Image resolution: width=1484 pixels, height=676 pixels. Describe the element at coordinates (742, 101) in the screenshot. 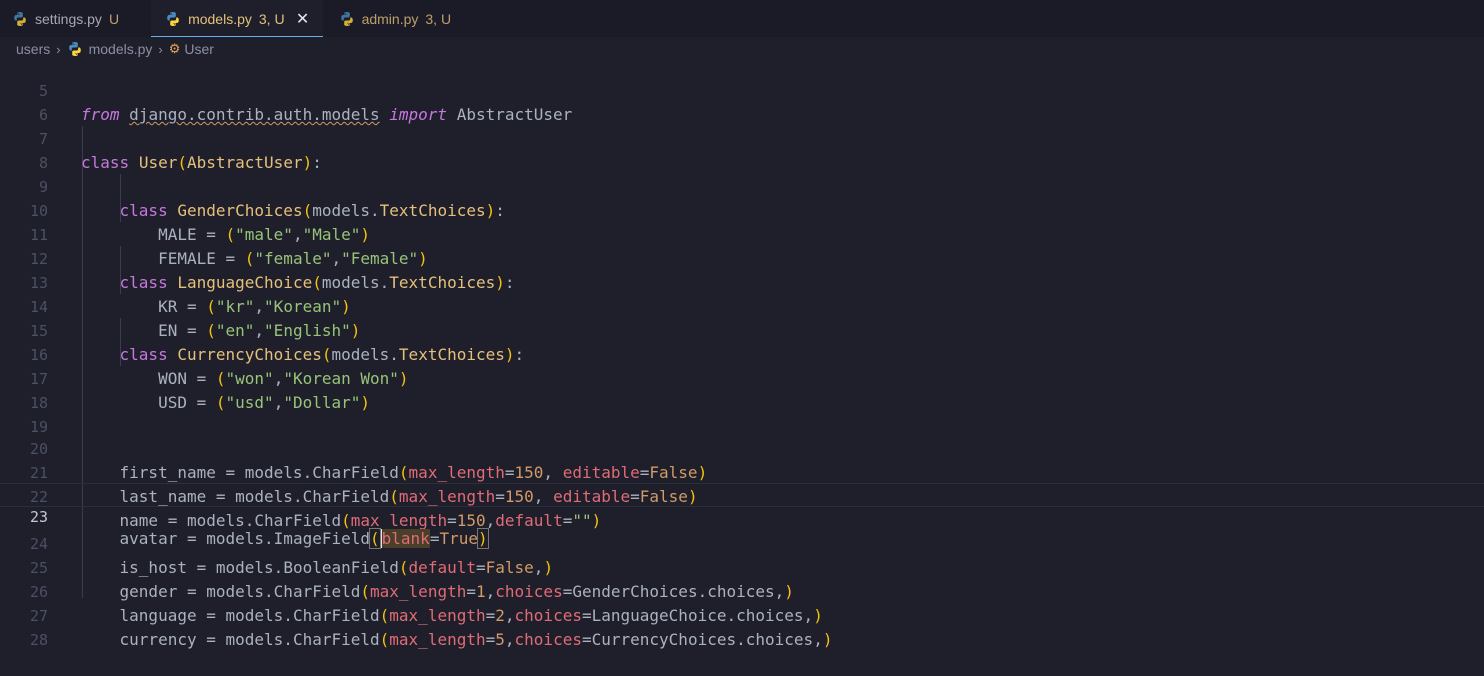

I see `code-line: 6` at that location.